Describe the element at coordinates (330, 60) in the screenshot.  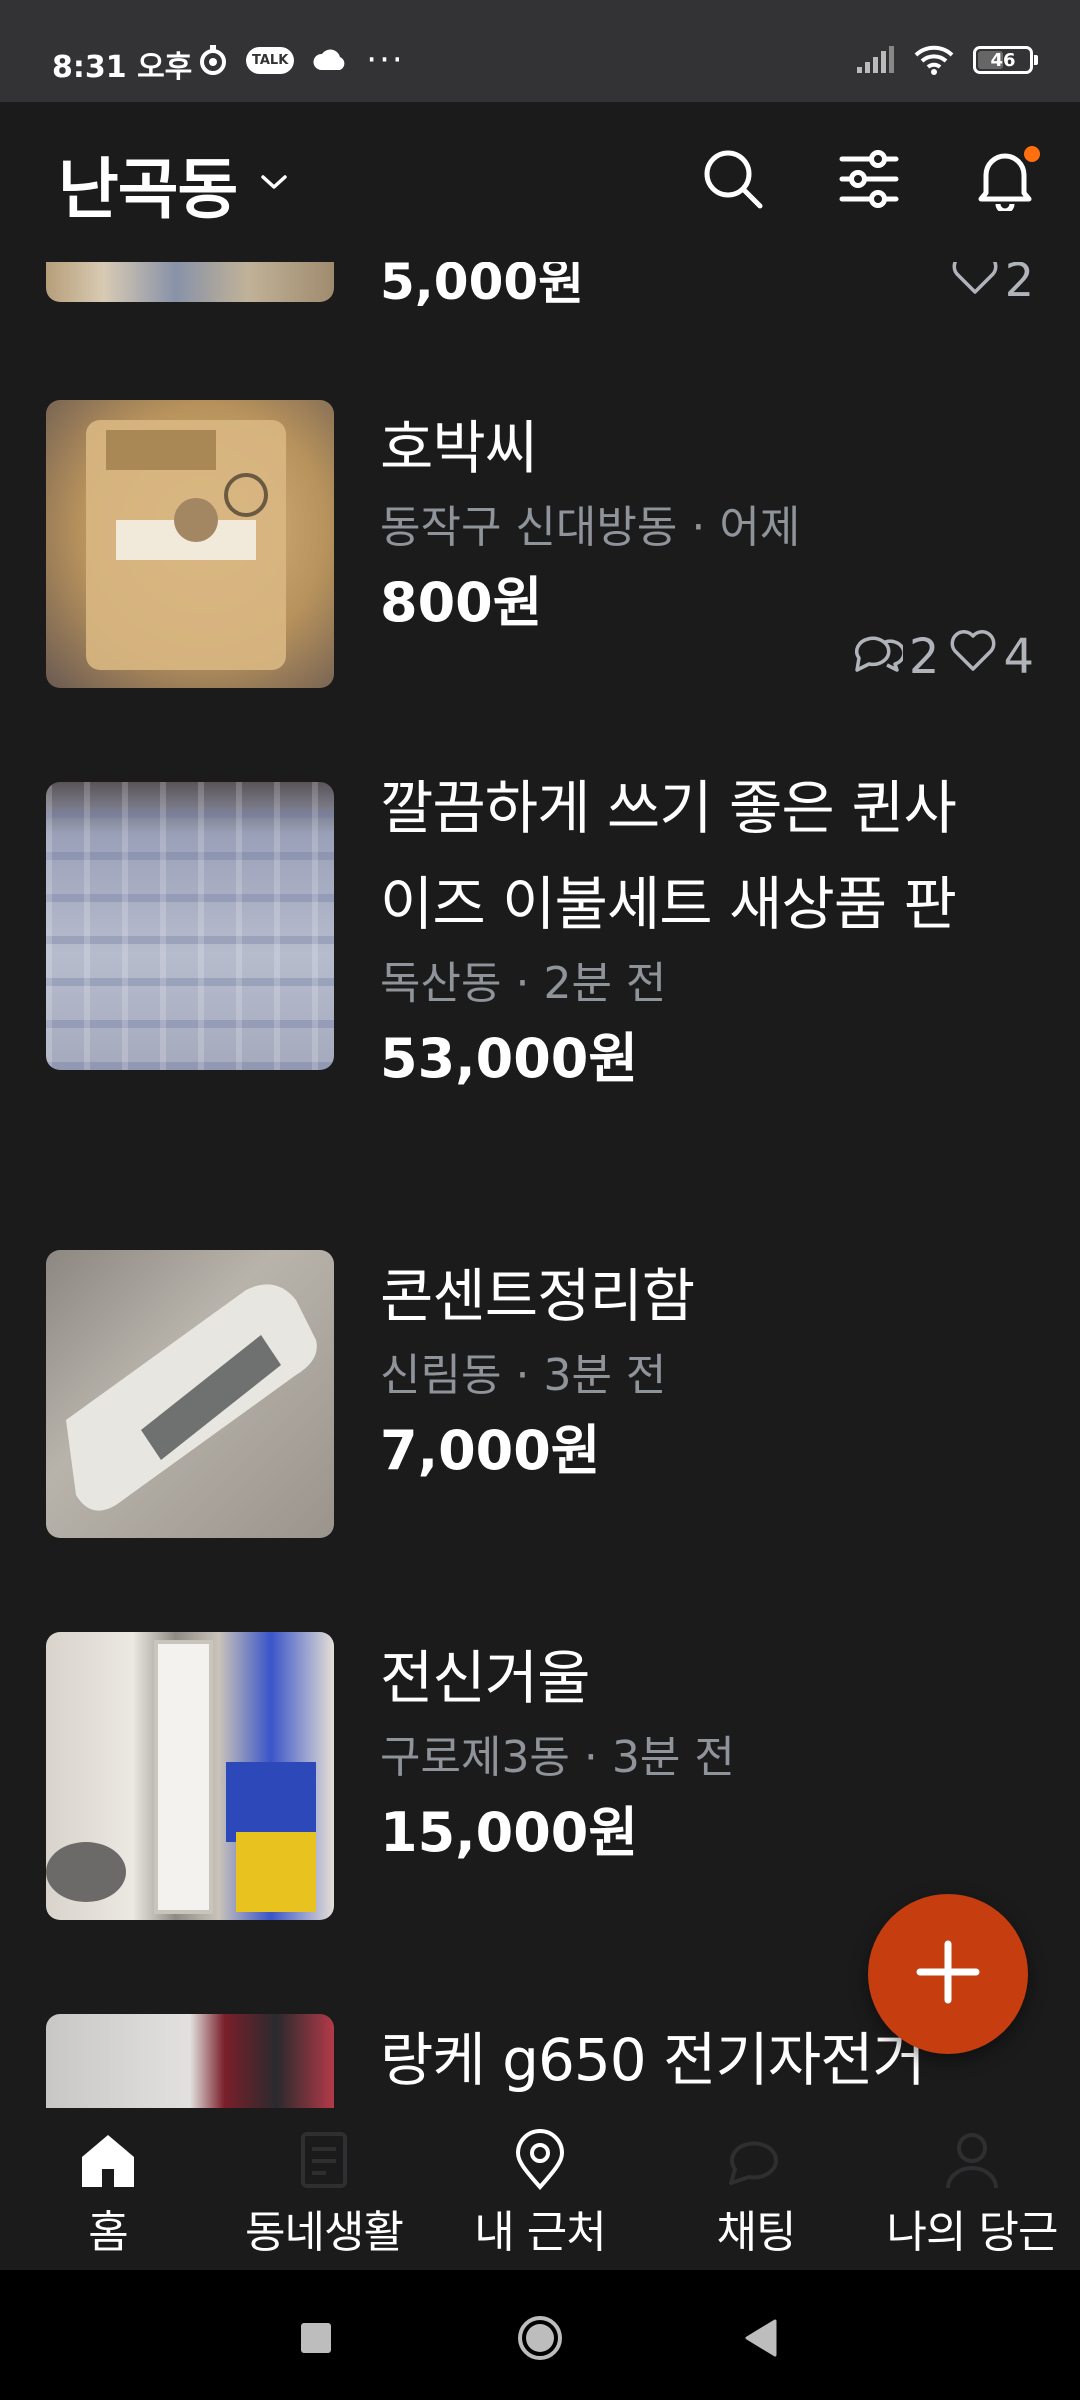
I see `cloud-icon` at that location.